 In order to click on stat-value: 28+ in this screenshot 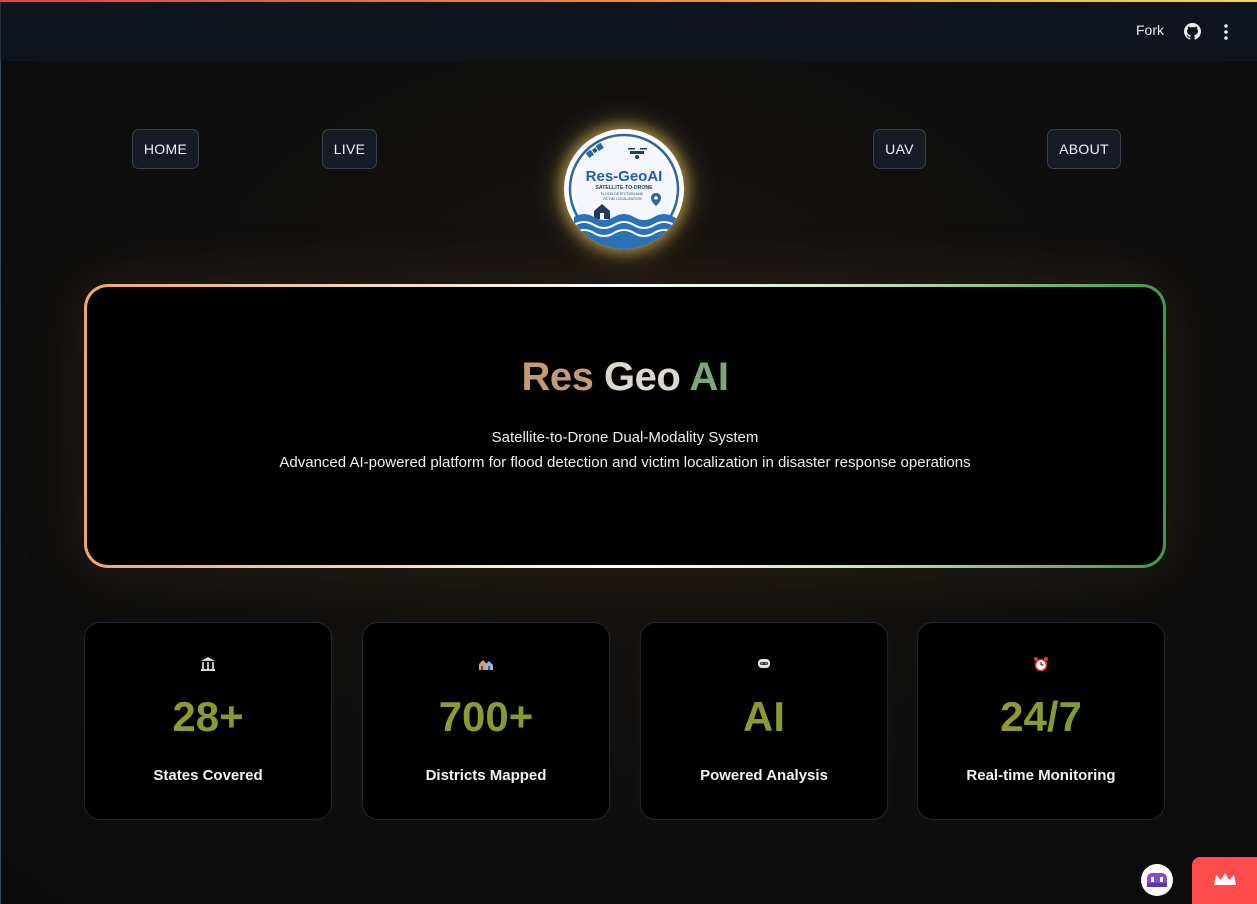, I will do `click(208, 717)`.